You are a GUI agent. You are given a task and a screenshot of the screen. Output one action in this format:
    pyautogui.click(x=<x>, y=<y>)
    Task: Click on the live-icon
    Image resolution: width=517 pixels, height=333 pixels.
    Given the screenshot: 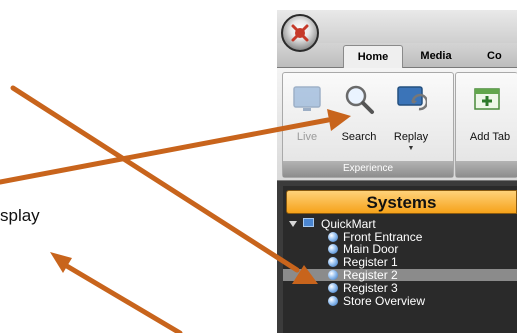 What is the action you would take?
    pyautogui.click(x=307, y=98)
    